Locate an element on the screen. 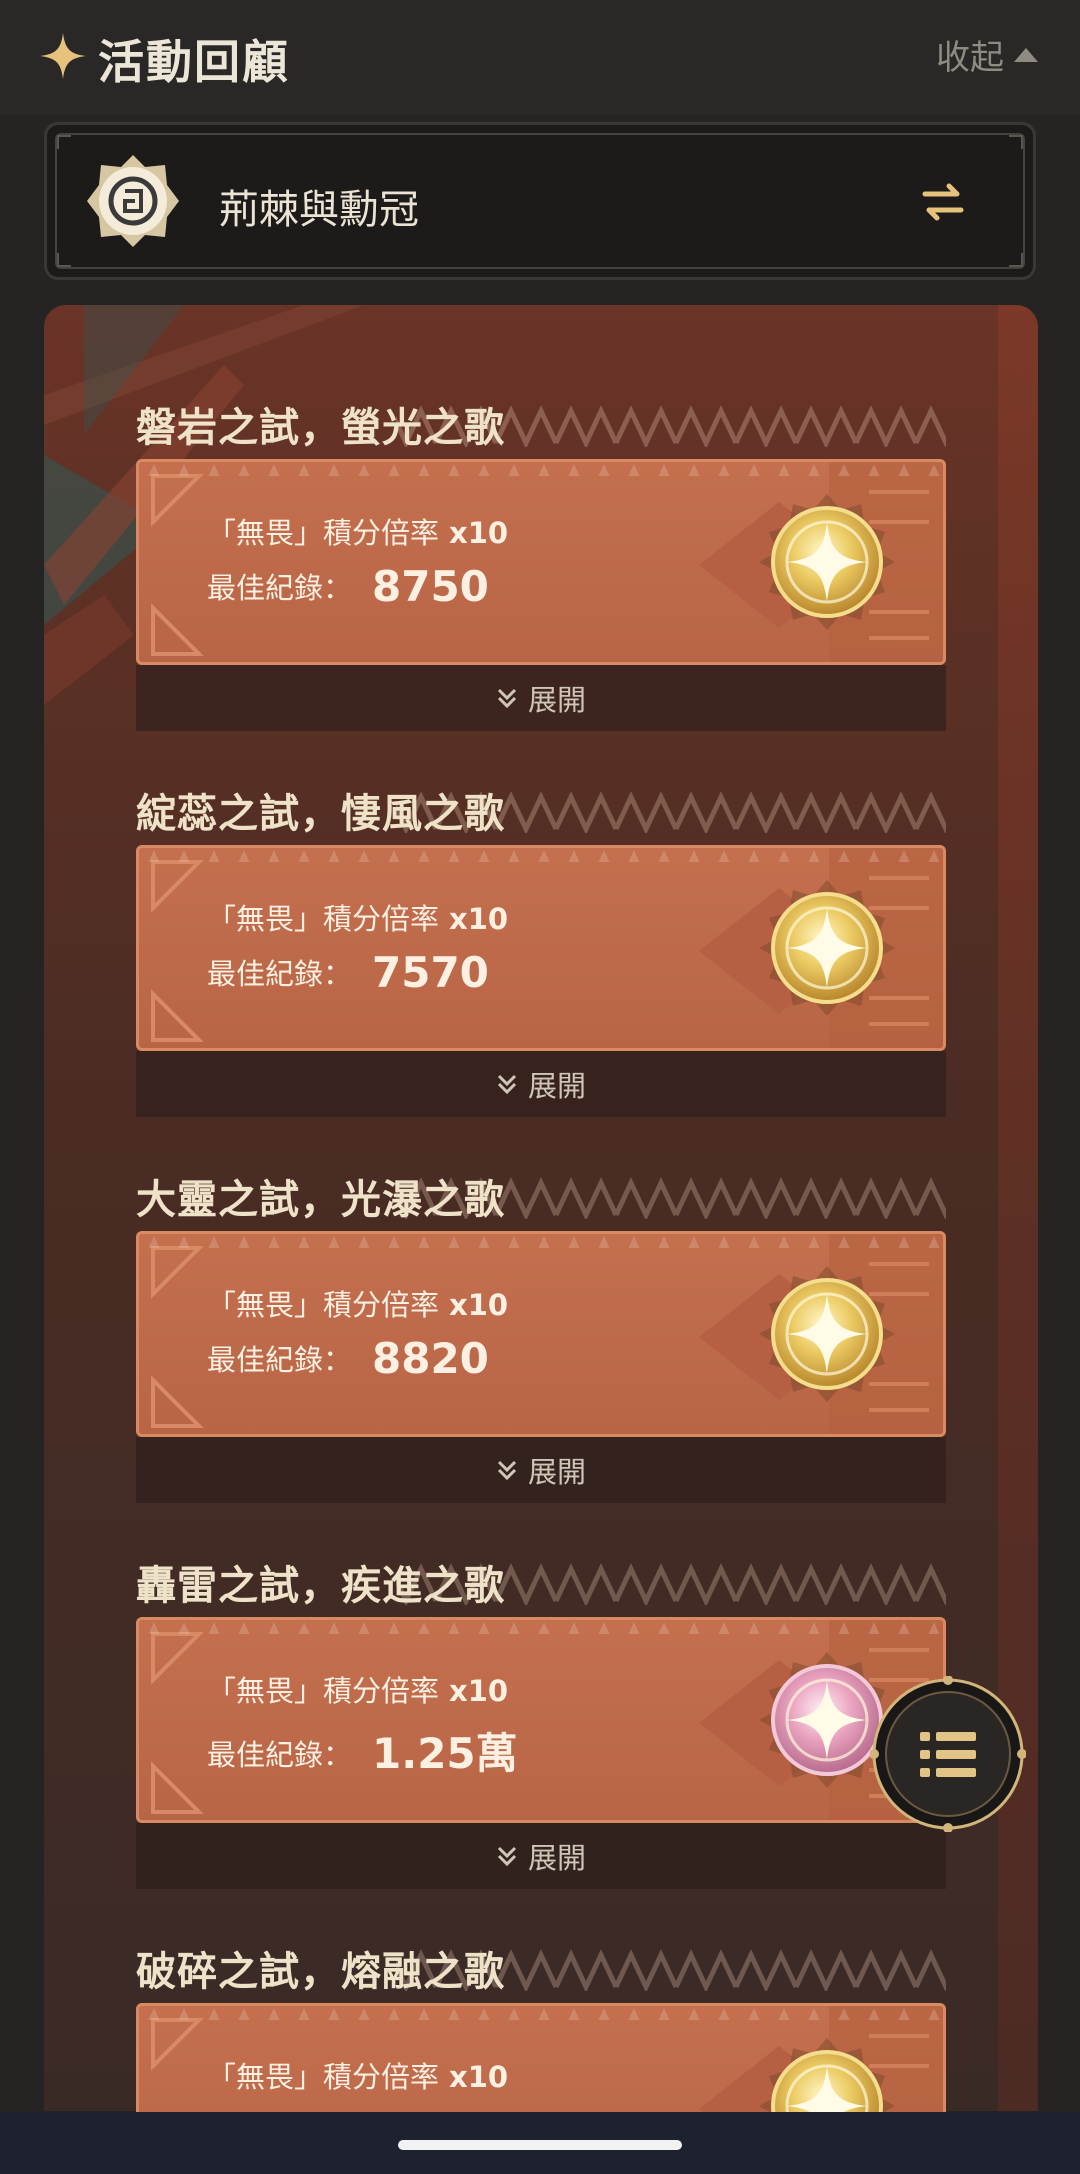 The height and width of the screenshot is (2174, 1080). trial-title: 轟雷之試，疾進之歌 is located at coordinates (320, 1586).